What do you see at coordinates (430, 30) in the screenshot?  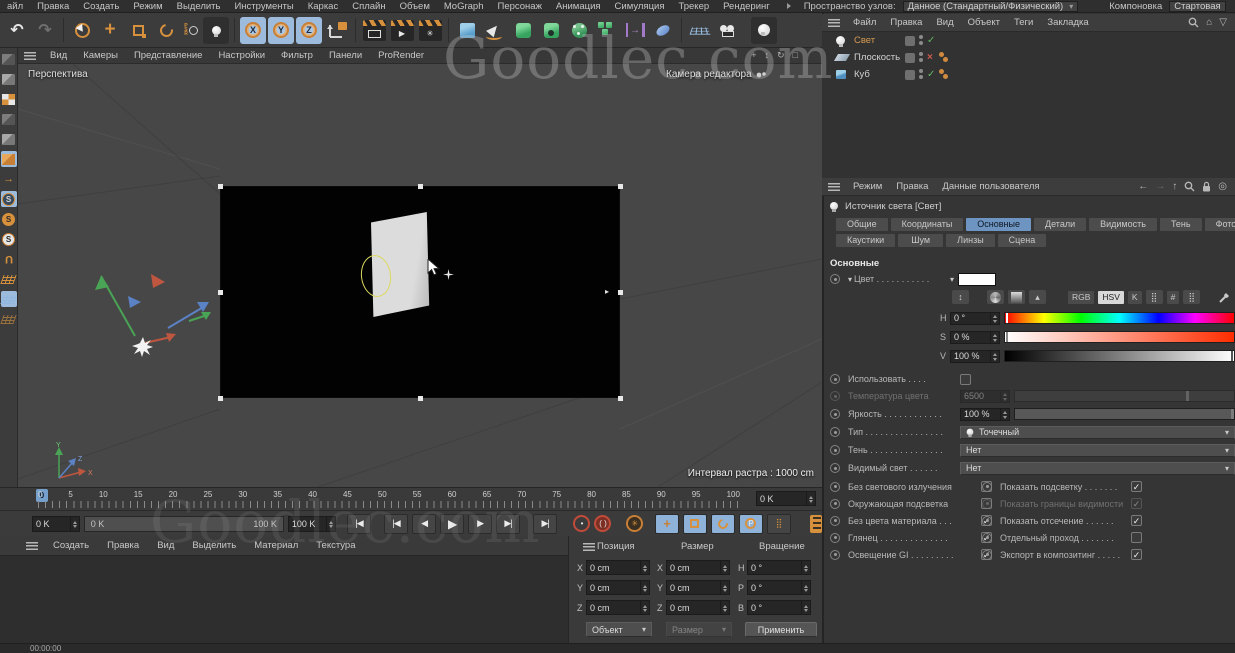 I see `render-settings-button: ✳` at bounding box center [430, 30].